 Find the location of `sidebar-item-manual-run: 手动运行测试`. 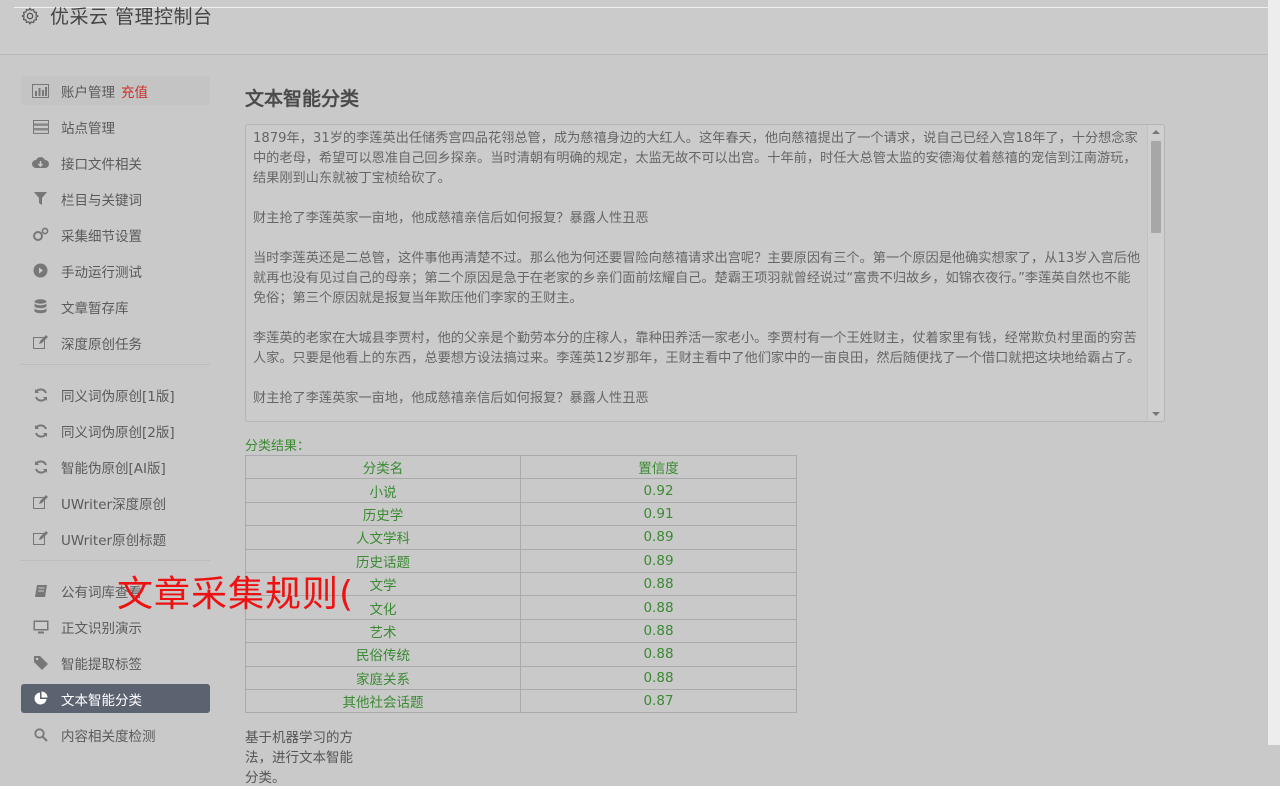

sidebar-item-manual-run: 手动运行测试 is located at coordinates (115, 270).